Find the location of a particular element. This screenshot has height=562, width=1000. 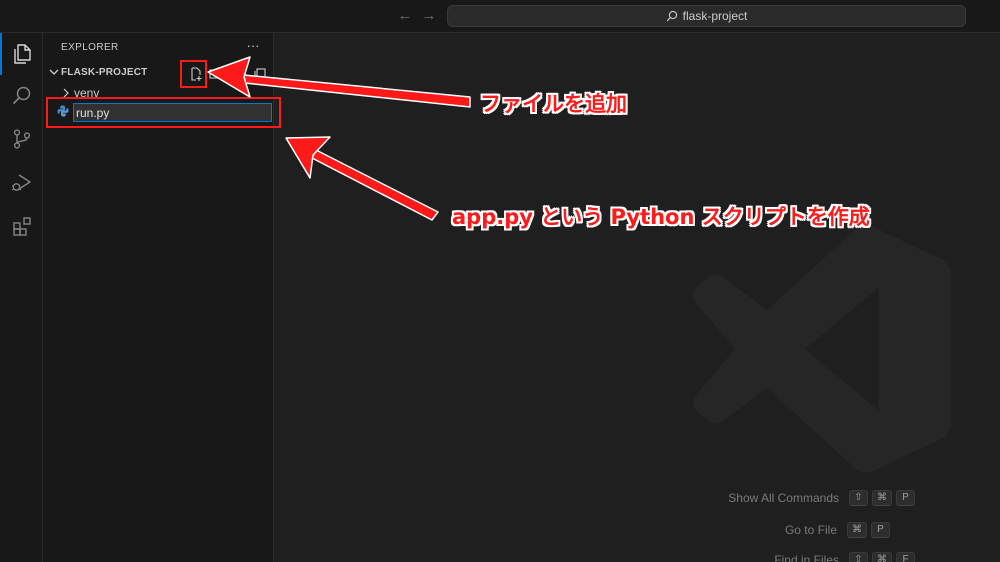

chevron-right-icon is located at coordinates (66, 93).